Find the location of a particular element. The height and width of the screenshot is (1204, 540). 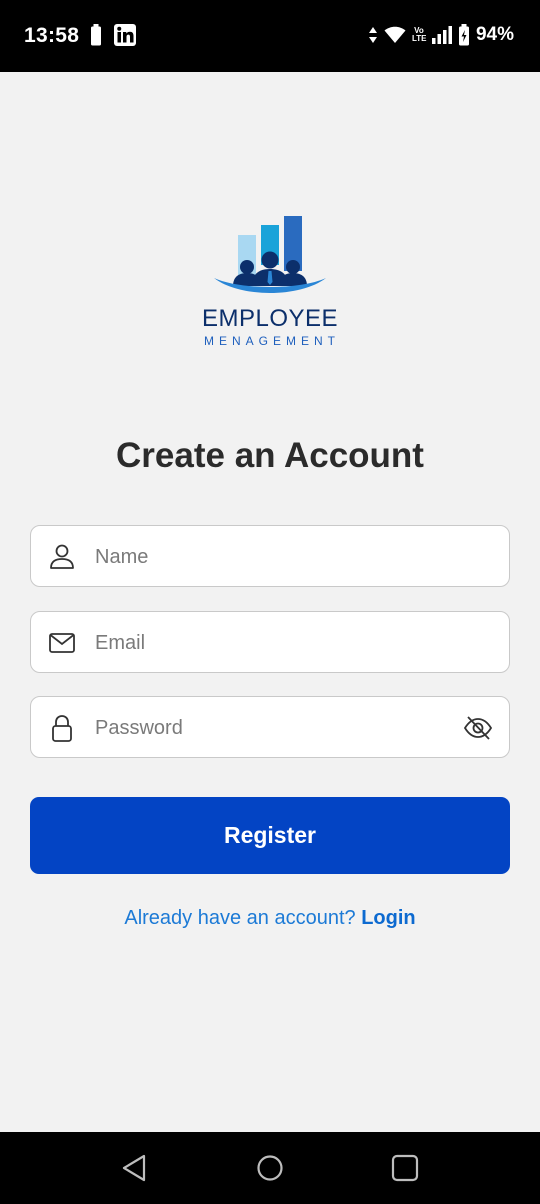

volte-icon: Vo LTE is located at coordinates (419, 34).